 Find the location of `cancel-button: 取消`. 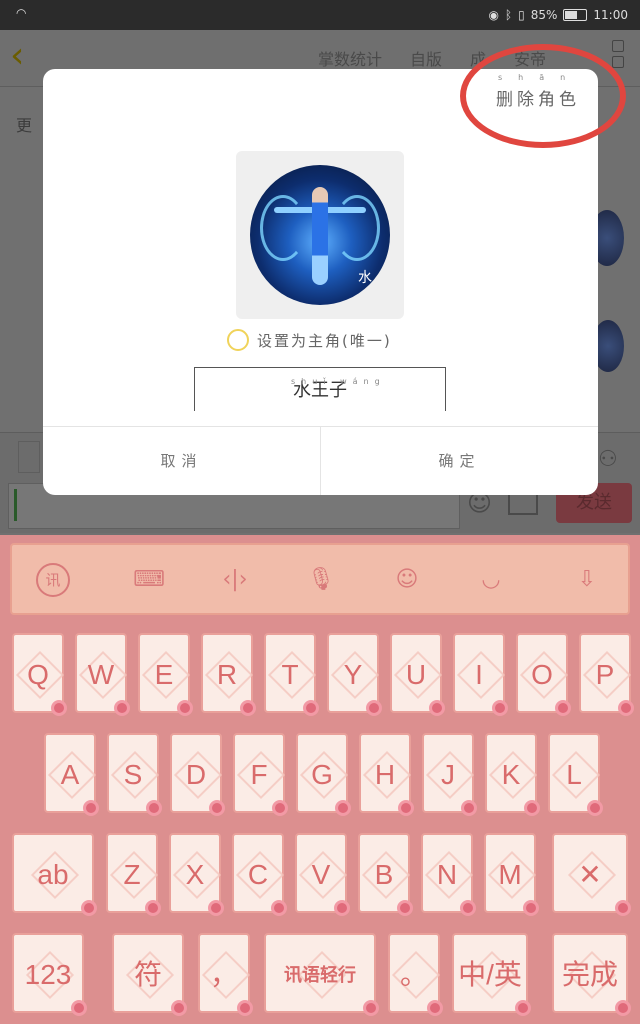

cancel-button: 取消 is located at coordinates (181, 461).